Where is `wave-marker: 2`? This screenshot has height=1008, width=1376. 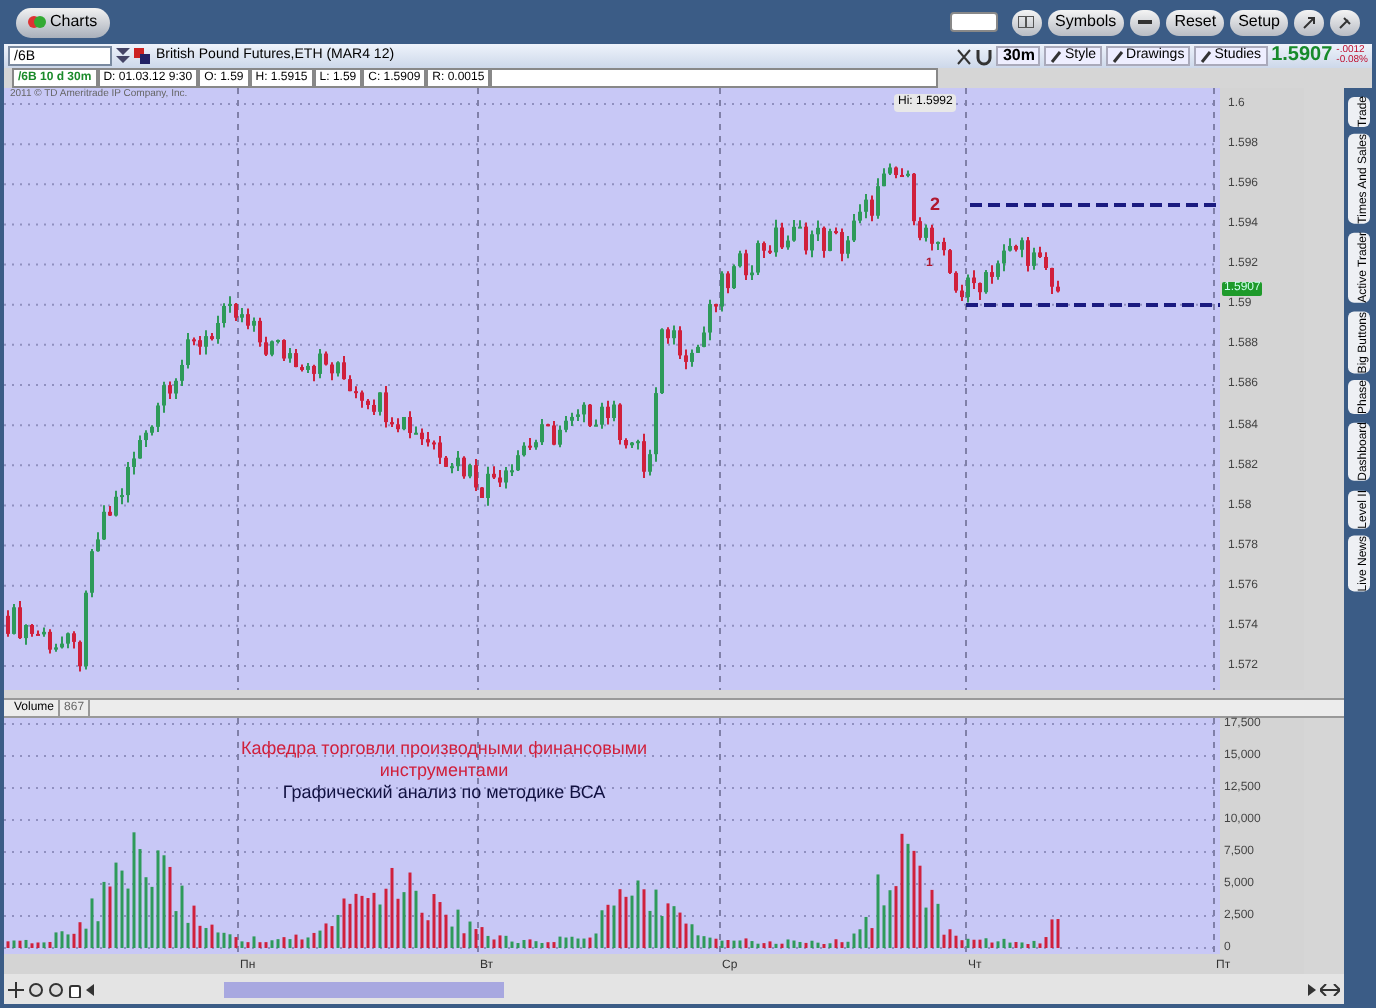
wave-marker: 2 is located at coordinates (935, 205).